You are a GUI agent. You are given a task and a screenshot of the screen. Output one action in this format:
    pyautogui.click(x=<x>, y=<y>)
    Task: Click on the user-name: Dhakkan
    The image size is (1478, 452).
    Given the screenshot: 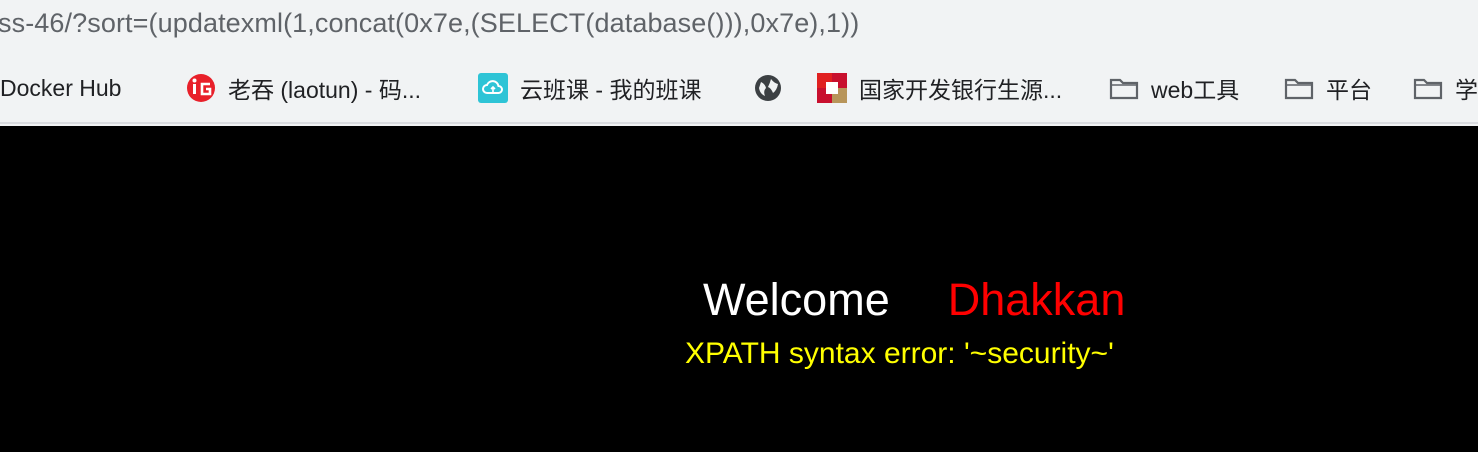 What is the action you would take?
    pyautogui.click(x=1036, y=299)
    